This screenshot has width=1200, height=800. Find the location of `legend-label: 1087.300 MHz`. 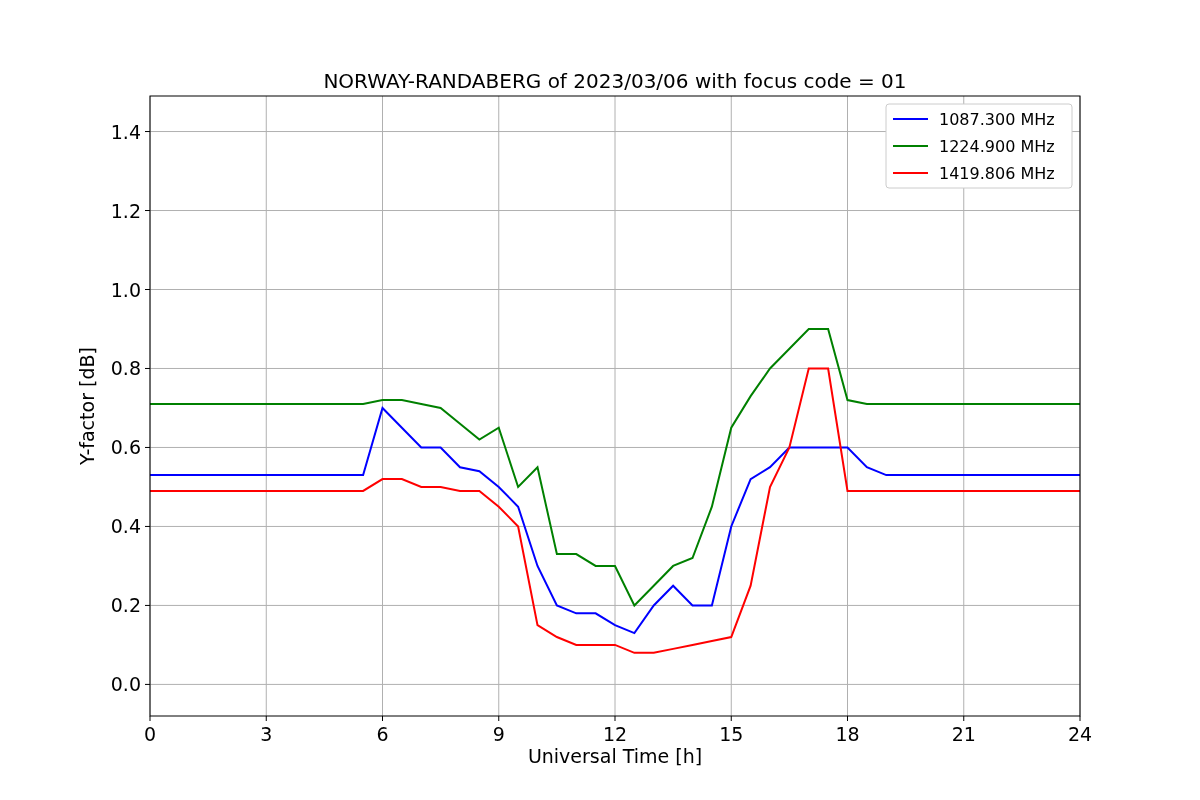

legend-label: 1087.300 MHz is located at coordinates (997, 119).